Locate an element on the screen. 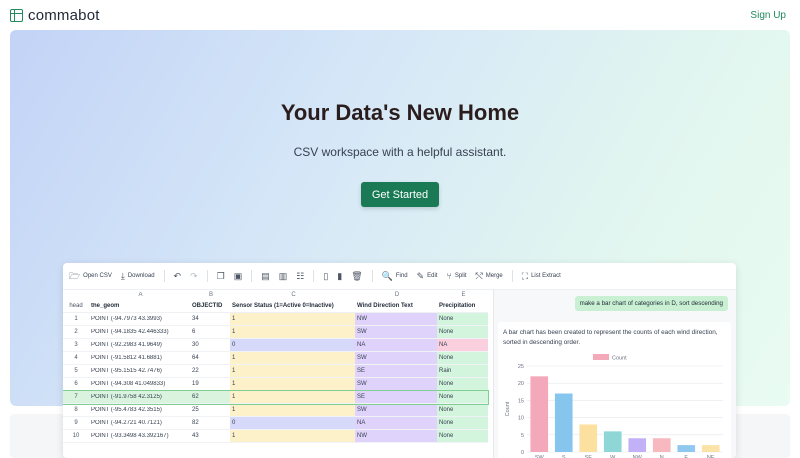 Image resolution: width=800 pixels, height=458 pixels. list-extract-button: ⛶ List Extract is located at coordinates (541, 276).